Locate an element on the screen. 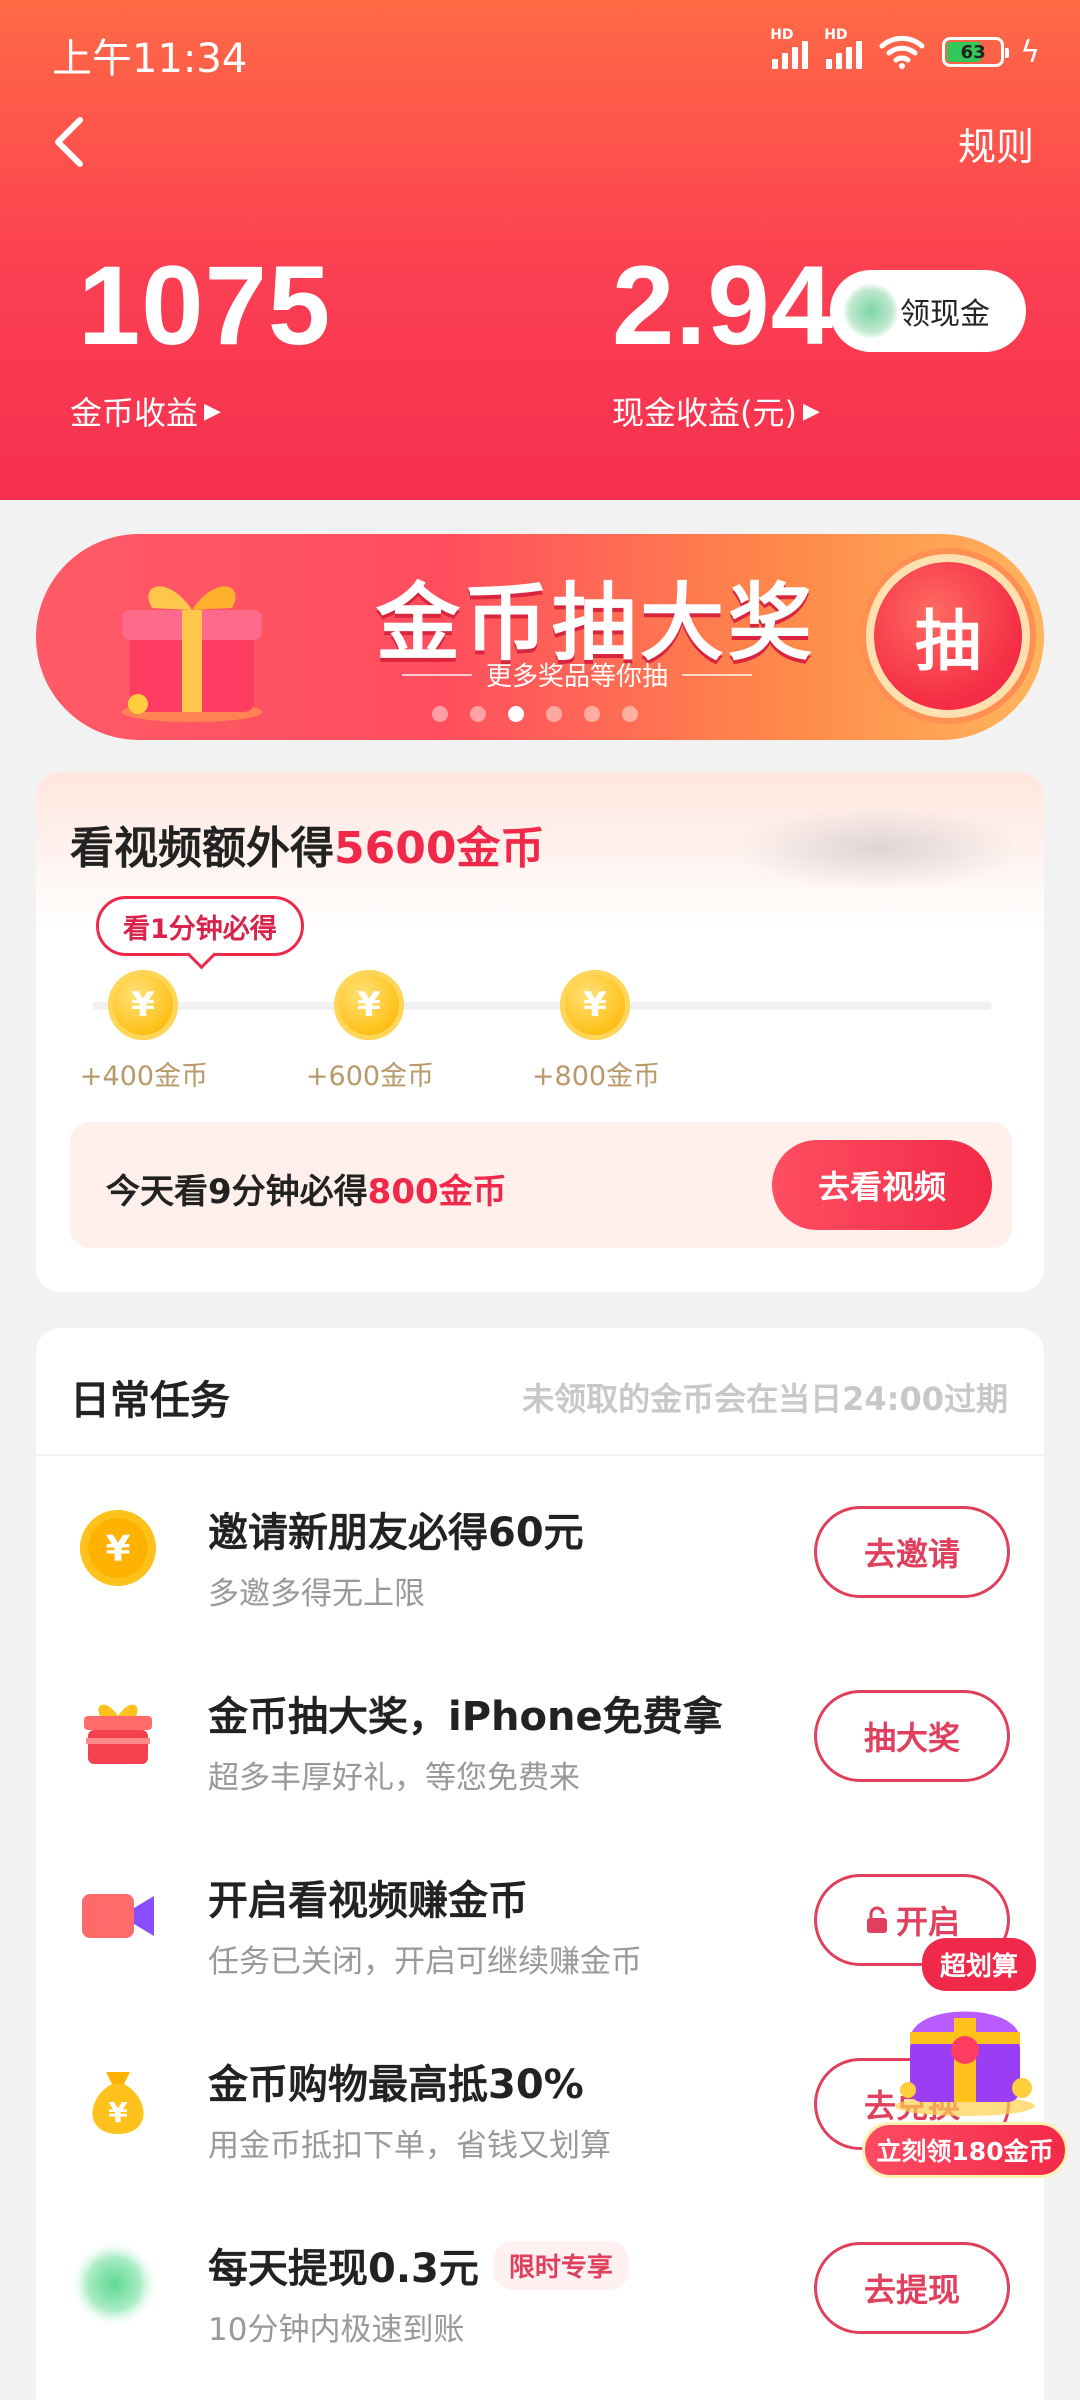  blurred-decoration is located at coordinates (879, 848).